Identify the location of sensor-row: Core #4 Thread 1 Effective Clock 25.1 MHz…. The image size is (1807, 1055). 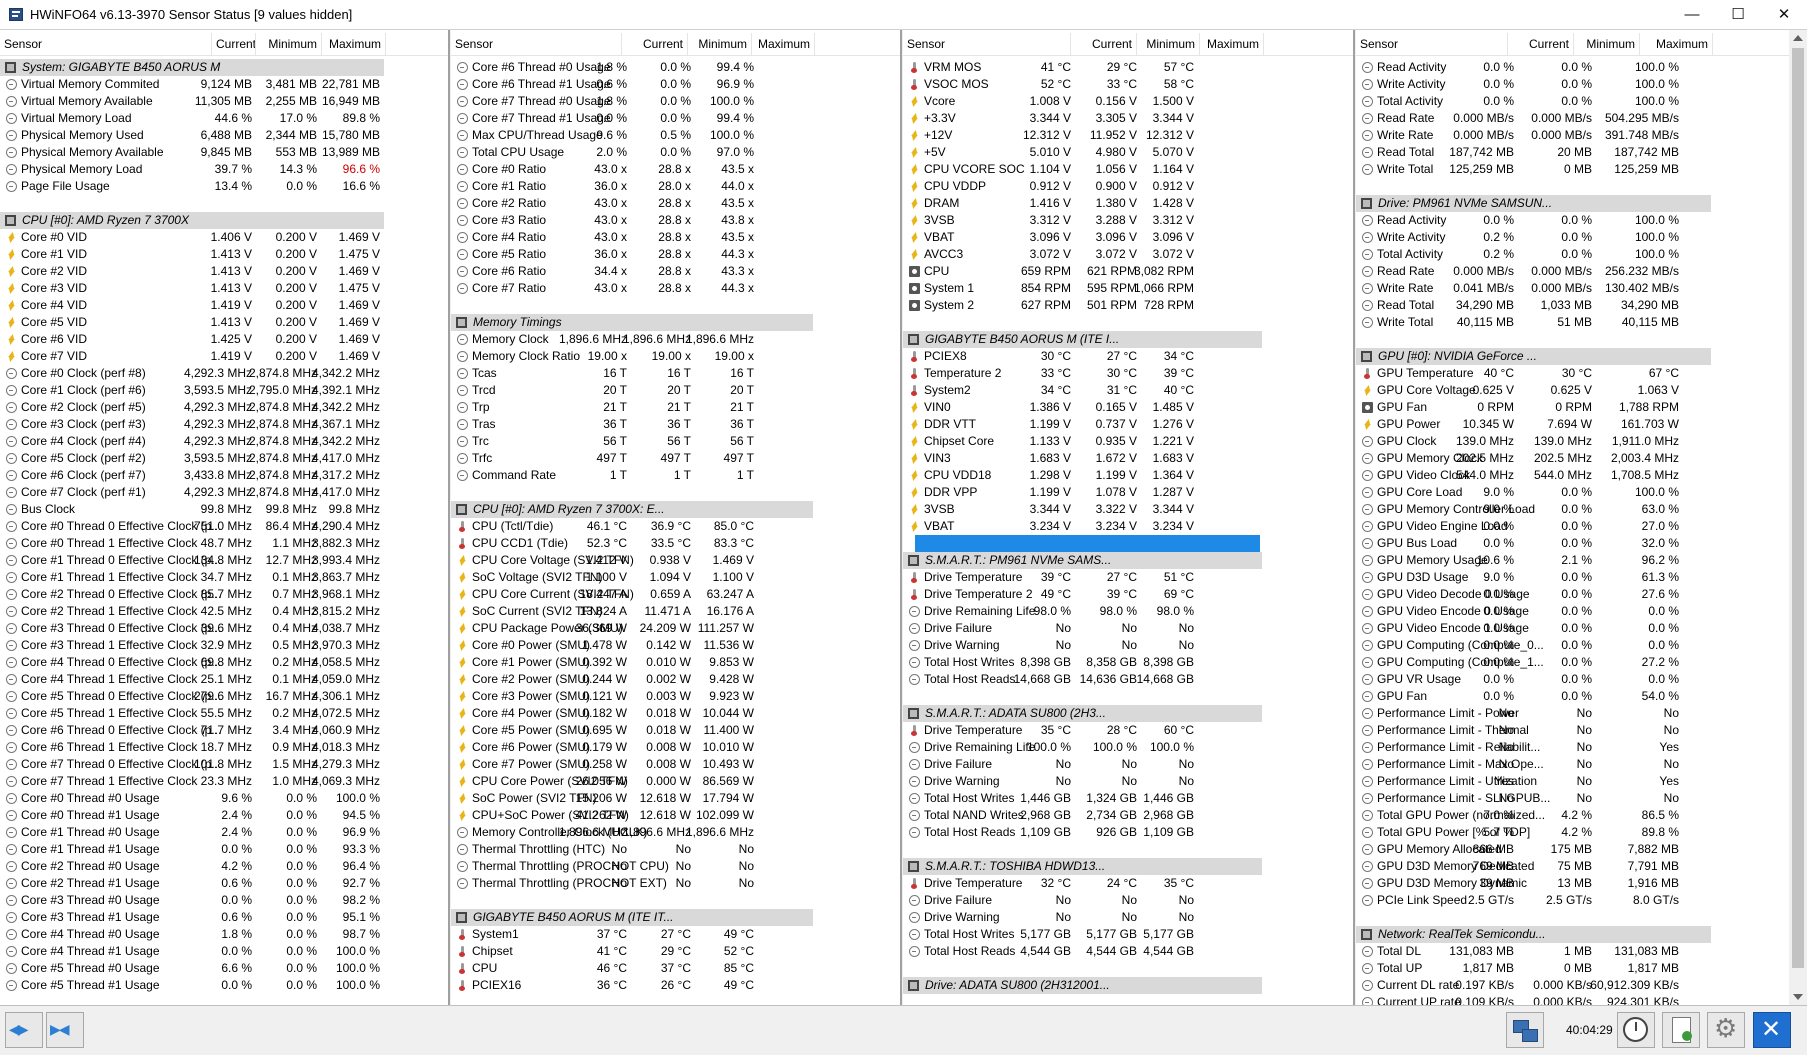
(224, 679).